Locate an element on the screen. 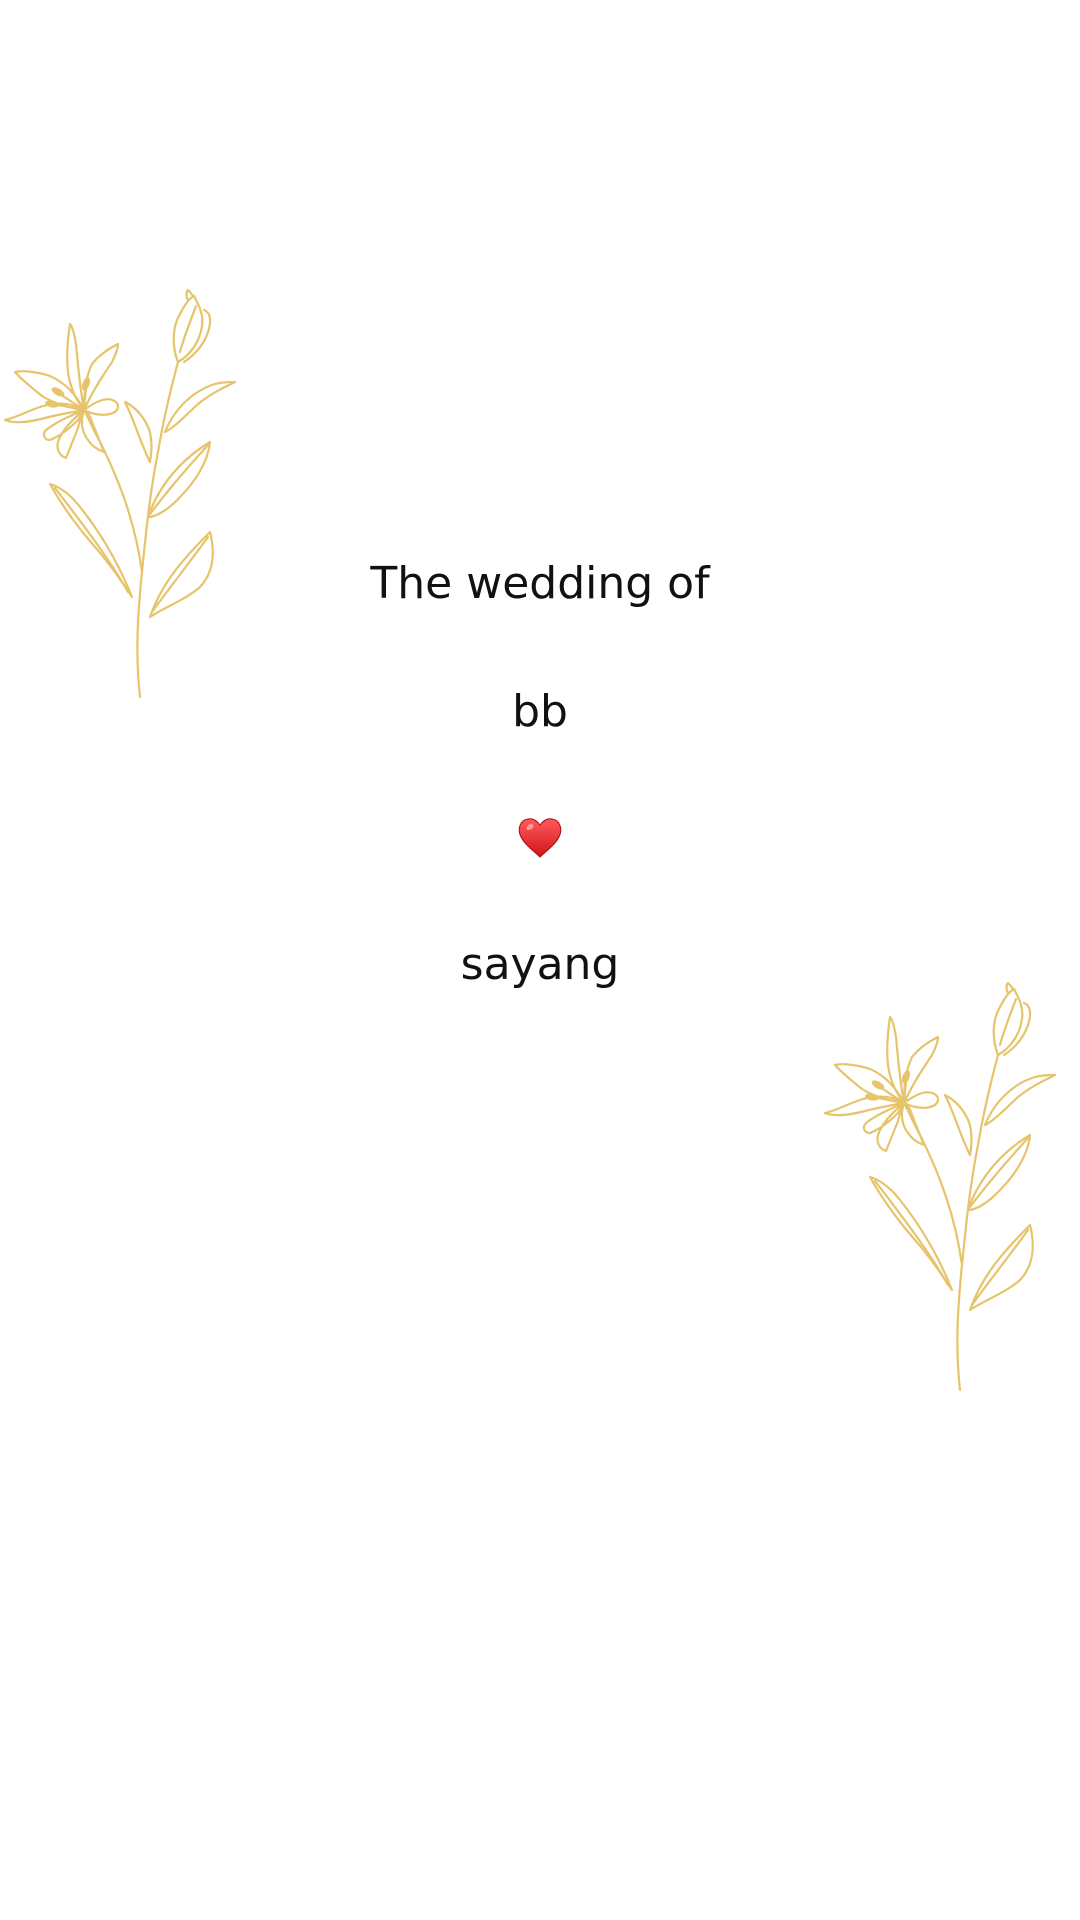  red-heart-icon is located at coordinates (540, 838).